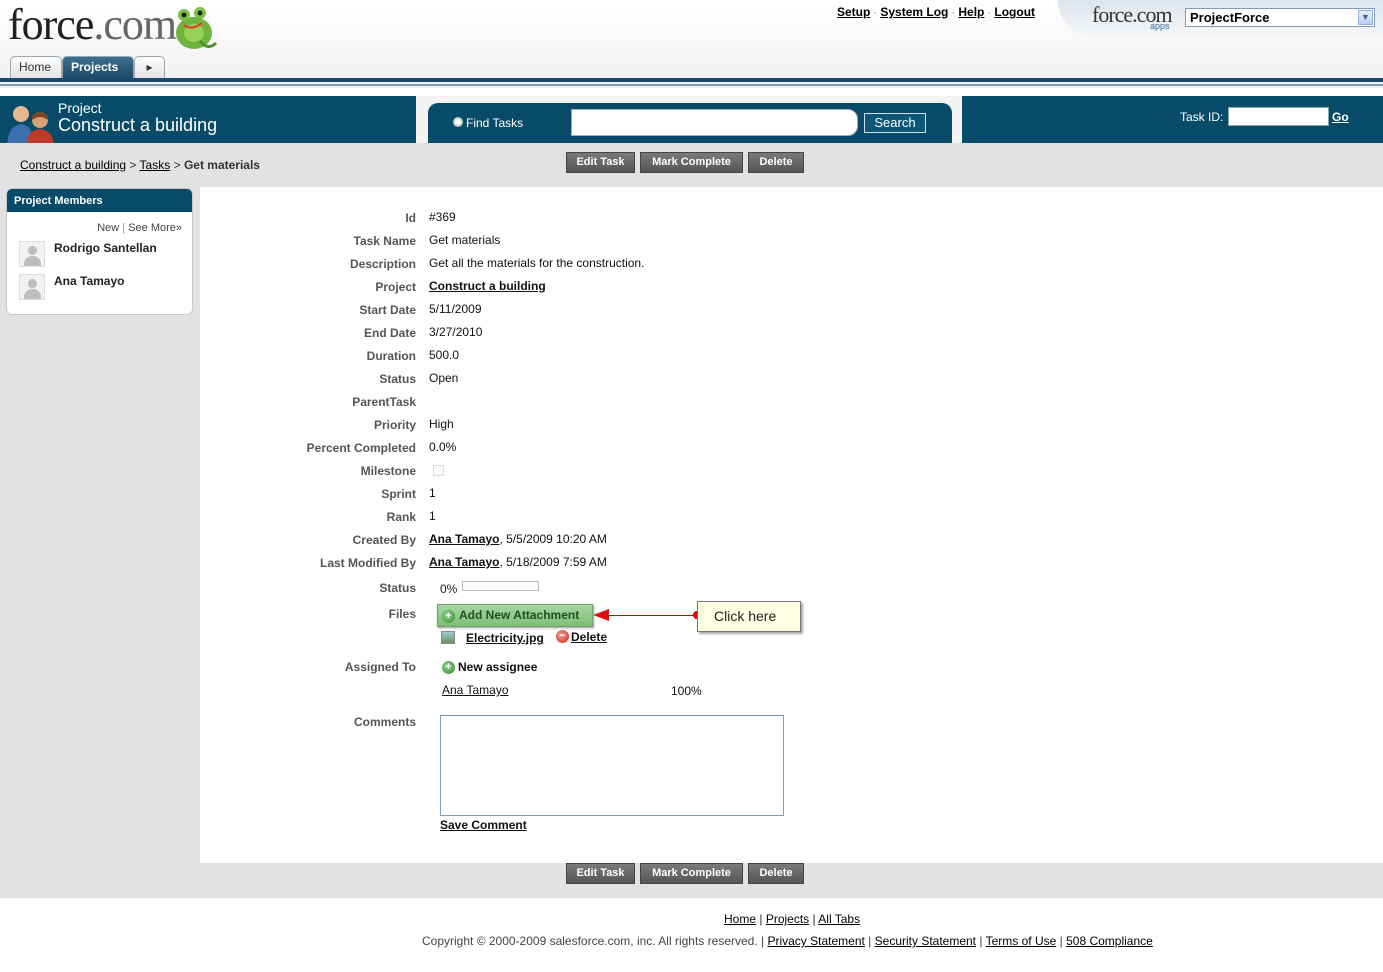  What do you see at coordinates (89, 281) in the screenshot?
I see `member-name: Ana Tamayo` at bounding box center [89, 281].